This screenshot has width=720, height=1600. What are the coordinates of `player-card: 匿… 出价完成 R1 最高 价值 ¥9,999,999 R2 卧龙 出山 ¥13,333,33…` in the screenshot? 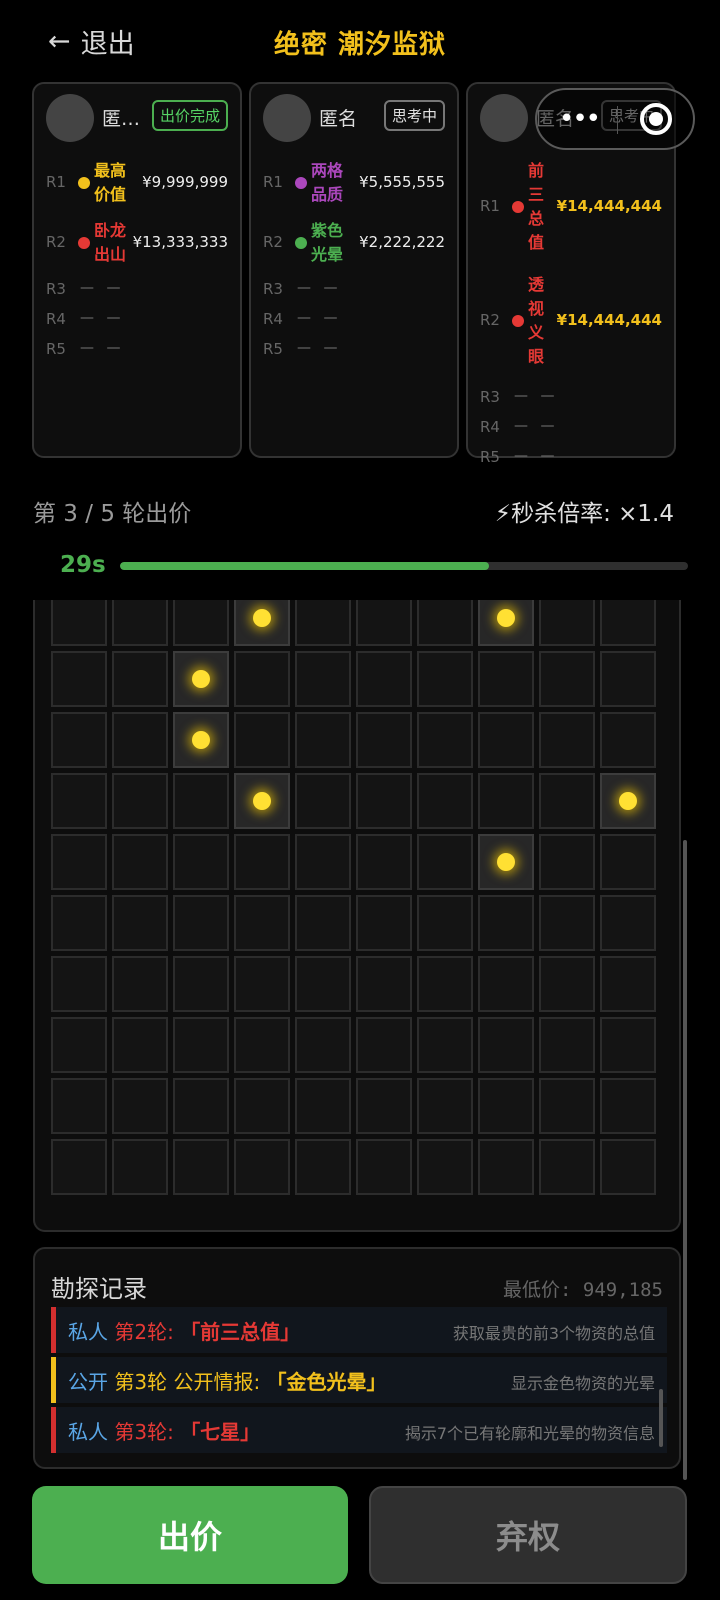 It's located at (137, 270).